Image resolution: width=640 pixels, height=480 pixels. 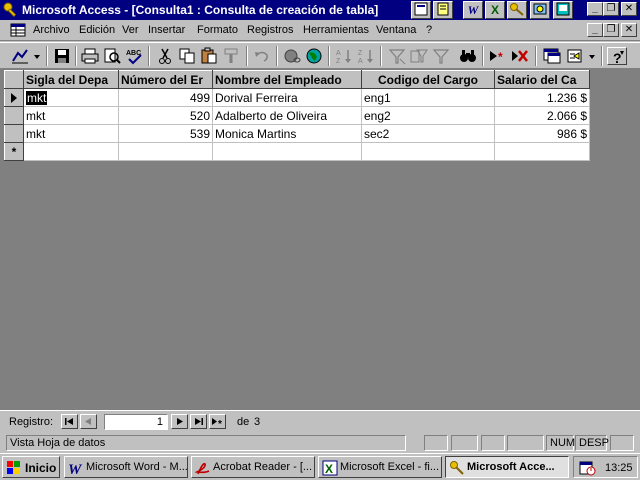 What do you see at coordinates (611, 30) in the screenshot?
I see `doc-restore-button: ❐` at bounding box center [611, 30].